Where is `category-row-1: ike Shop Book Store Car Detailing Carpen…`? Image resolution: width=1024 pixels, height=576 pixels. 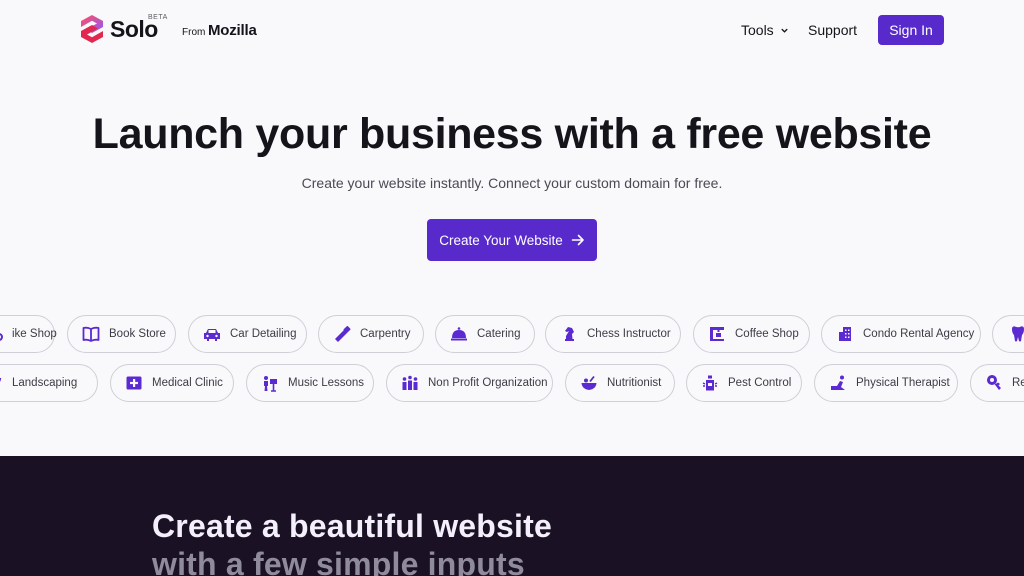 category-row-1: ike Shop Book Store Car Detailing Carpen… is located at coordinates (512, 334).